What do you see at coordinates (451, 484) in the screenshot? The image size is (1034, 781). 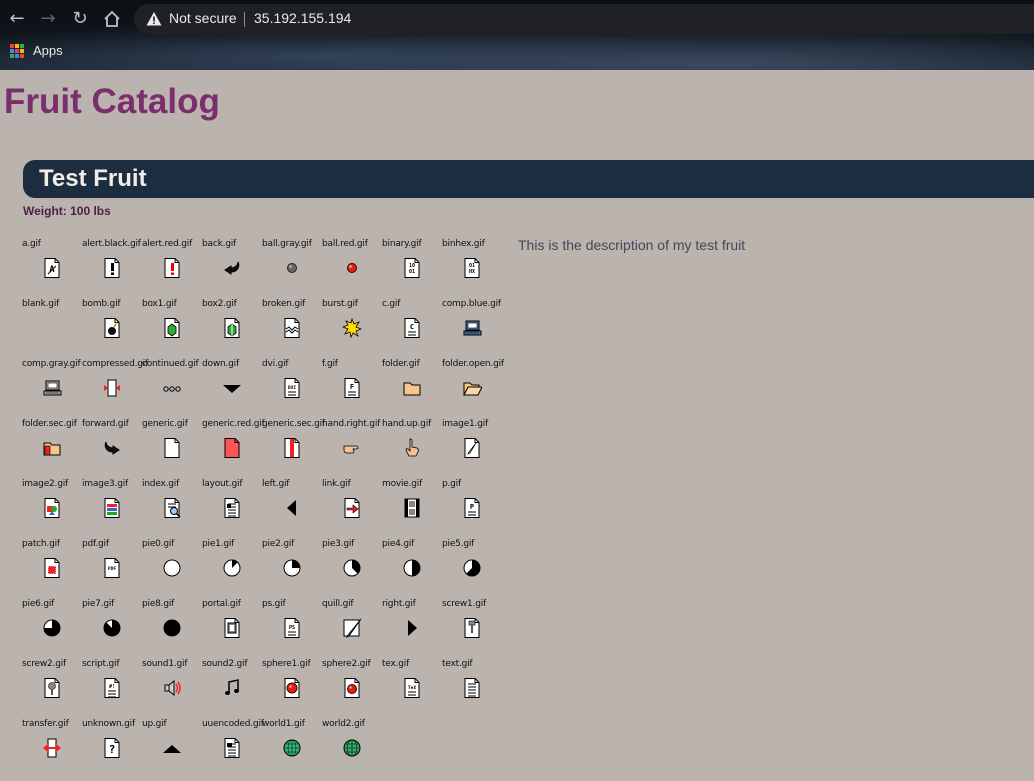 I see `icon-filename: p.gif` at bounding box center [451, 484].